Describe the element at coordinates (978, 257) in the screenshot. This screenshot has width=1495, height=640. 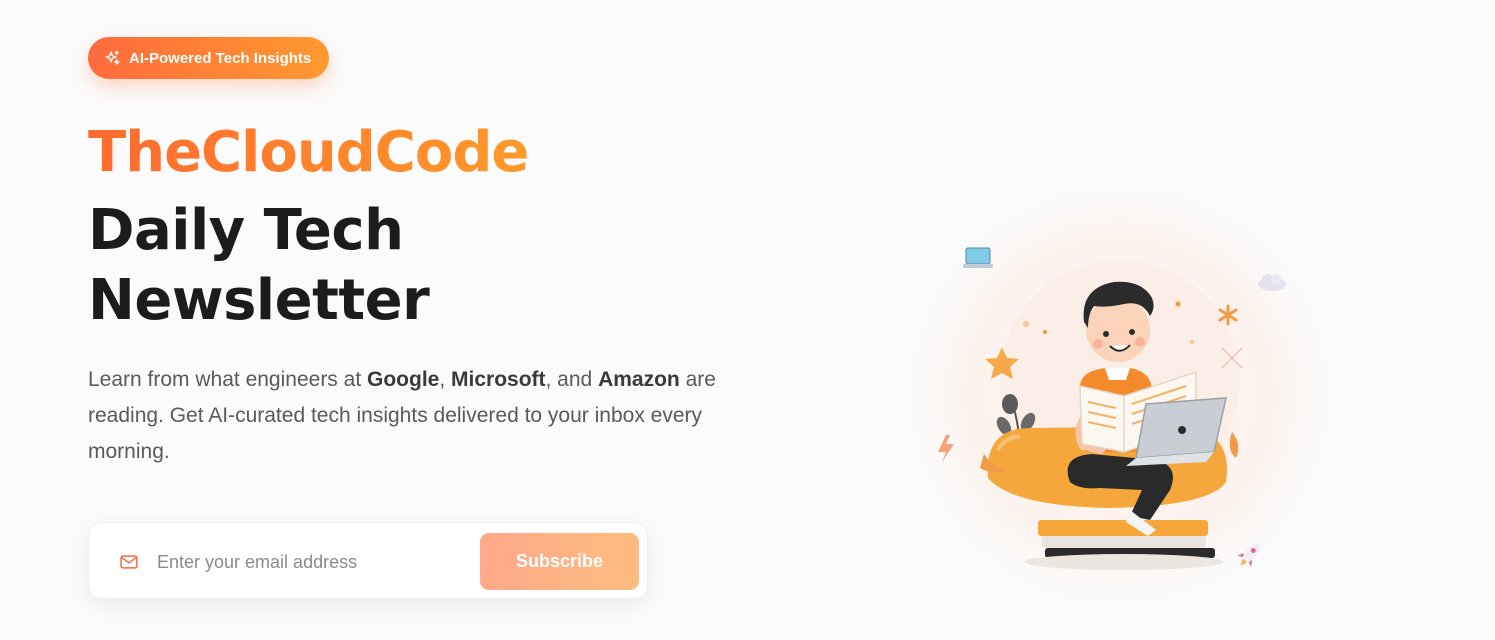
I see `laptop-icon` at that location.